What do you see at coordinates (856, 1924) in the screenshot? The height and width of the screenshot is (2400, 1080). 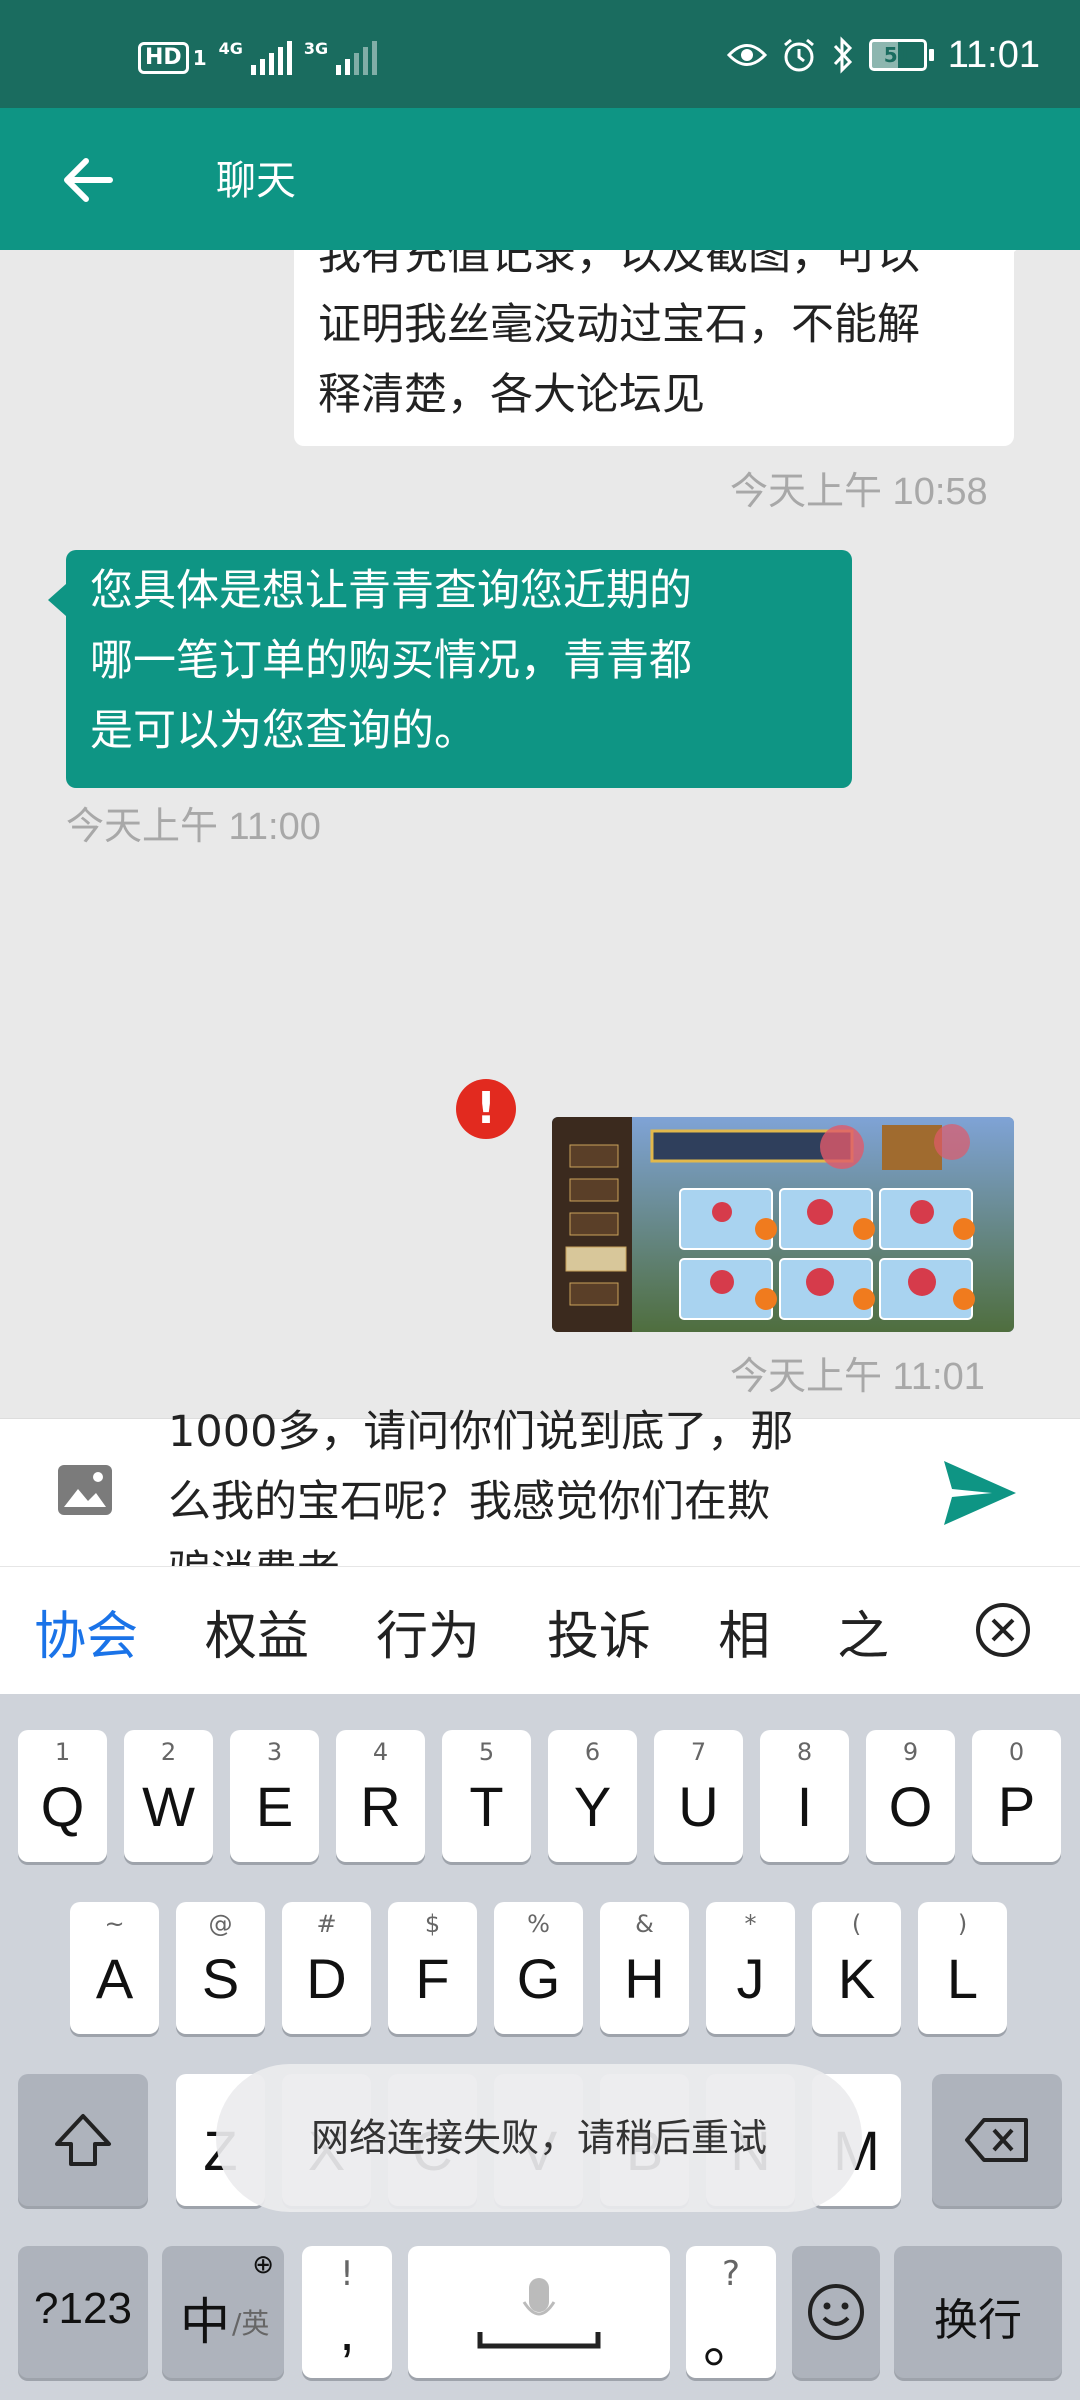 I see `key-hint: (` at bounding box center [856, 1924].